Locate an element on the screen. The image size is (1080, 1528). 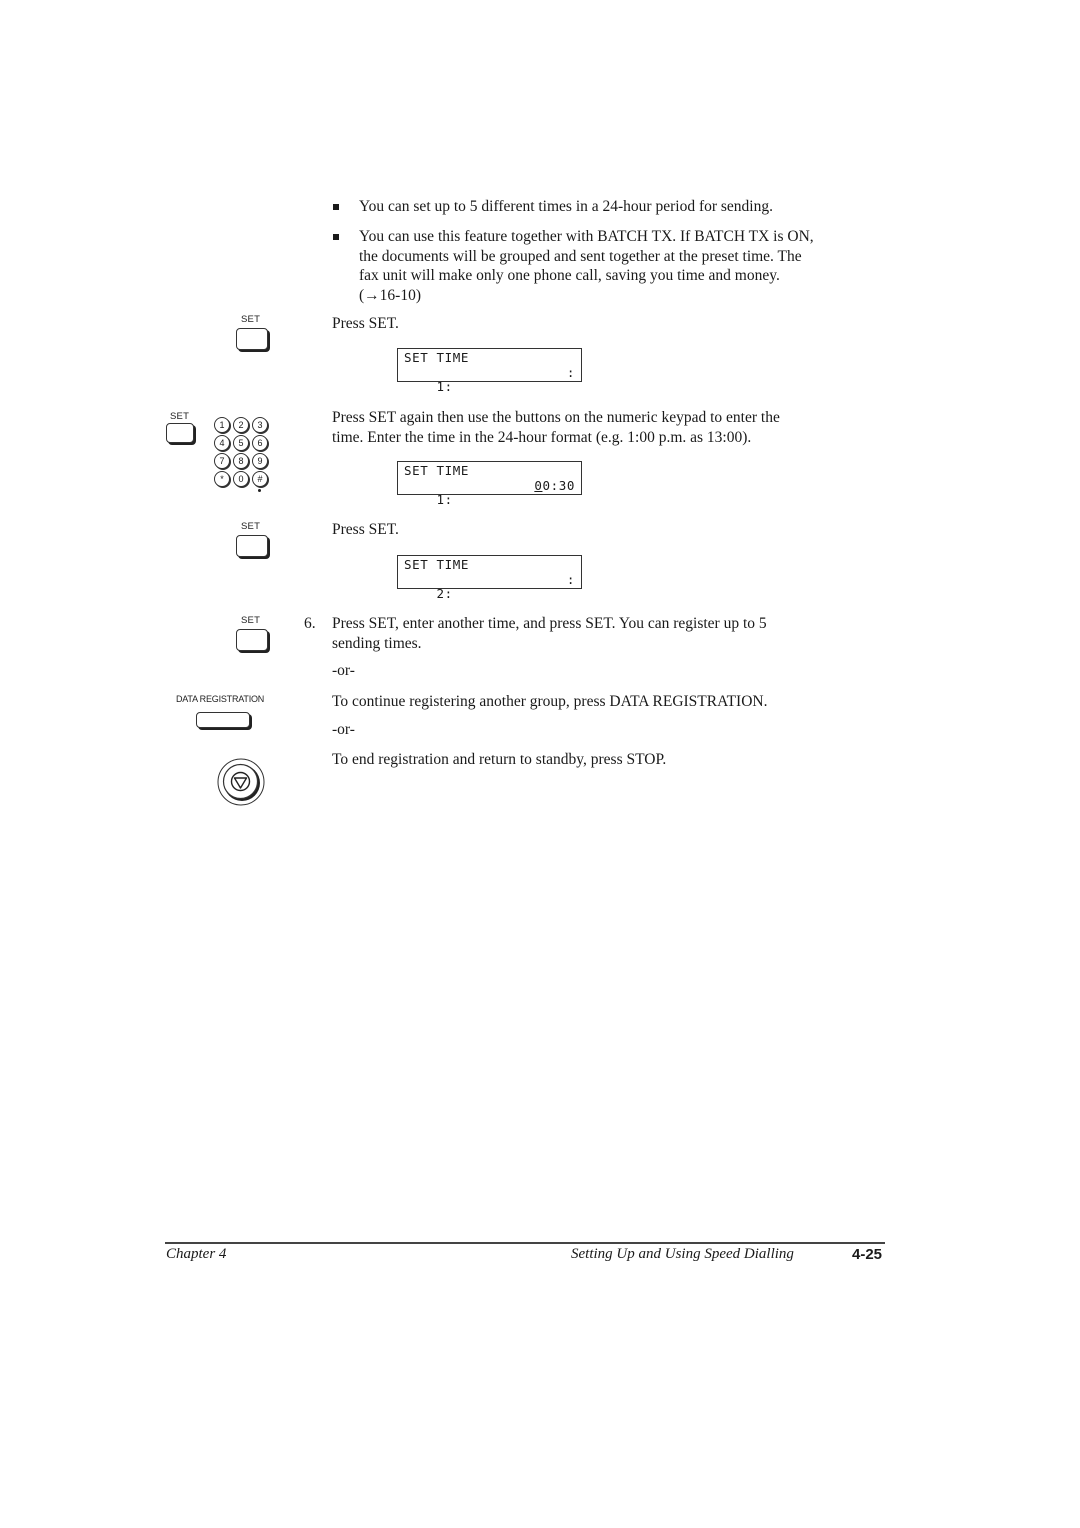
lcd-line-2: 2: : is located at coordinates (492, 586).